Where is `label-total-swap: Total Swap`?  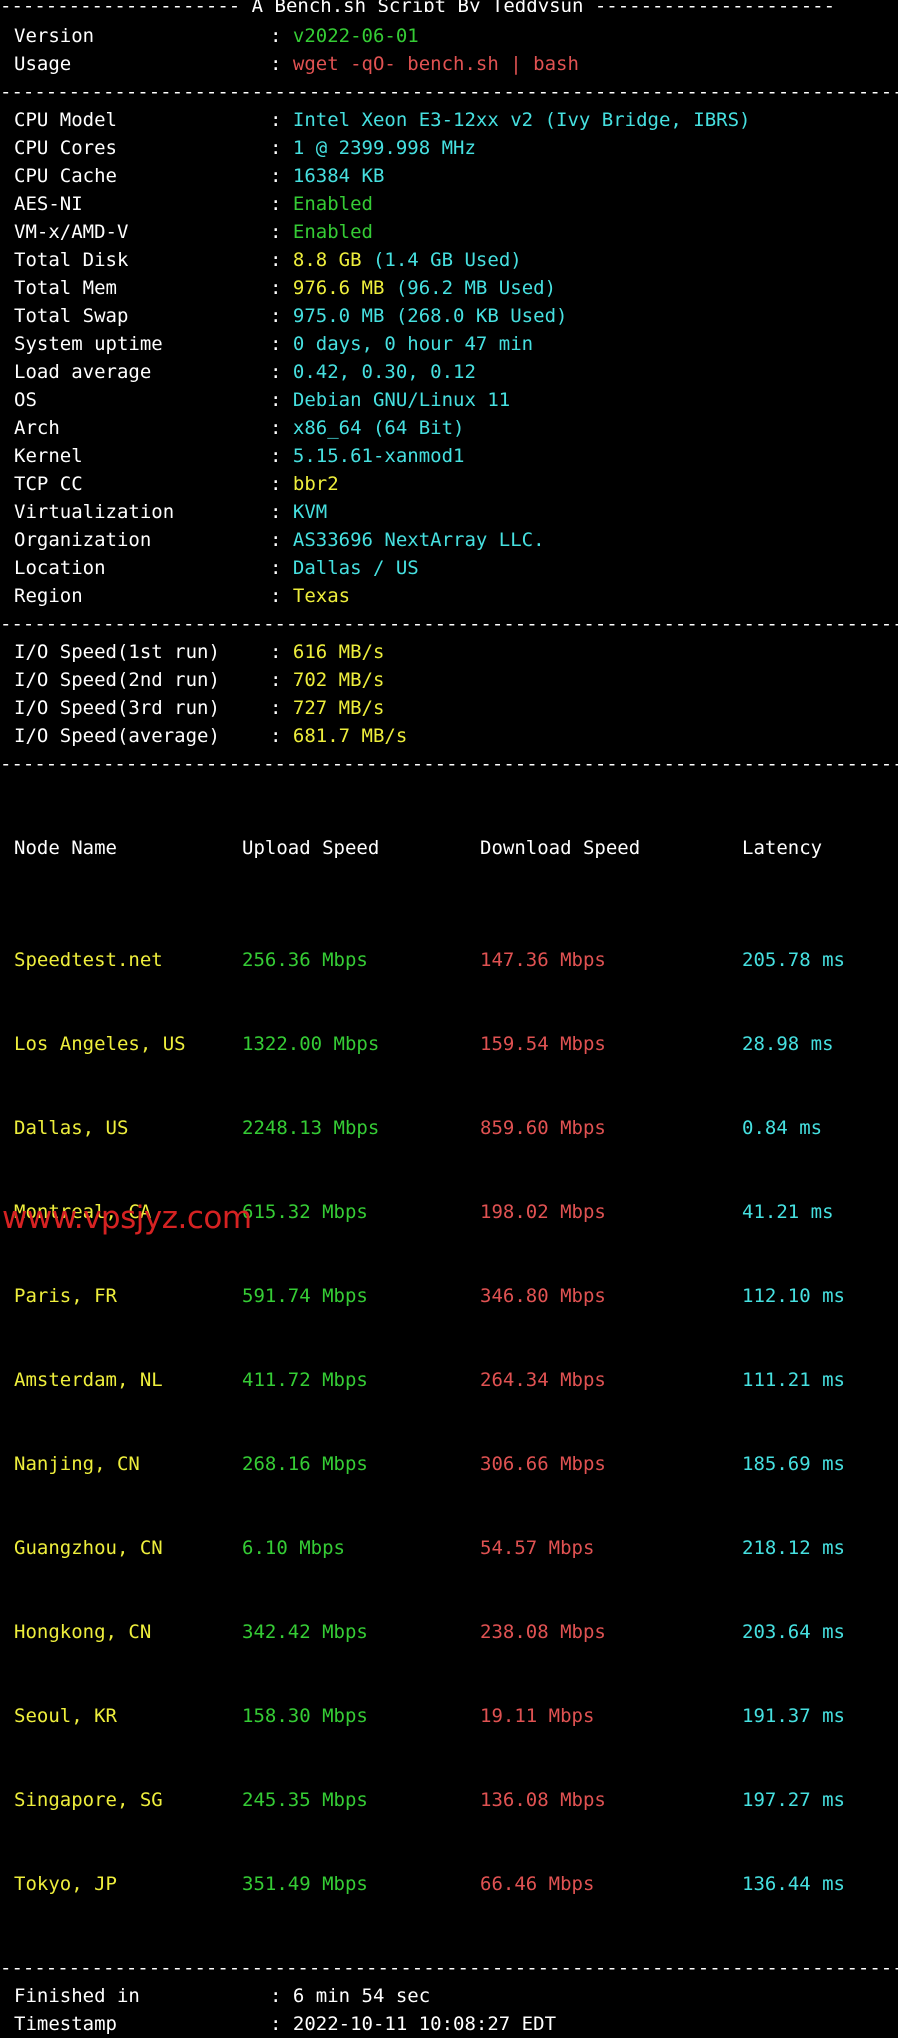 label-total-swap: Total Swap is located at coordinates (71, 316).